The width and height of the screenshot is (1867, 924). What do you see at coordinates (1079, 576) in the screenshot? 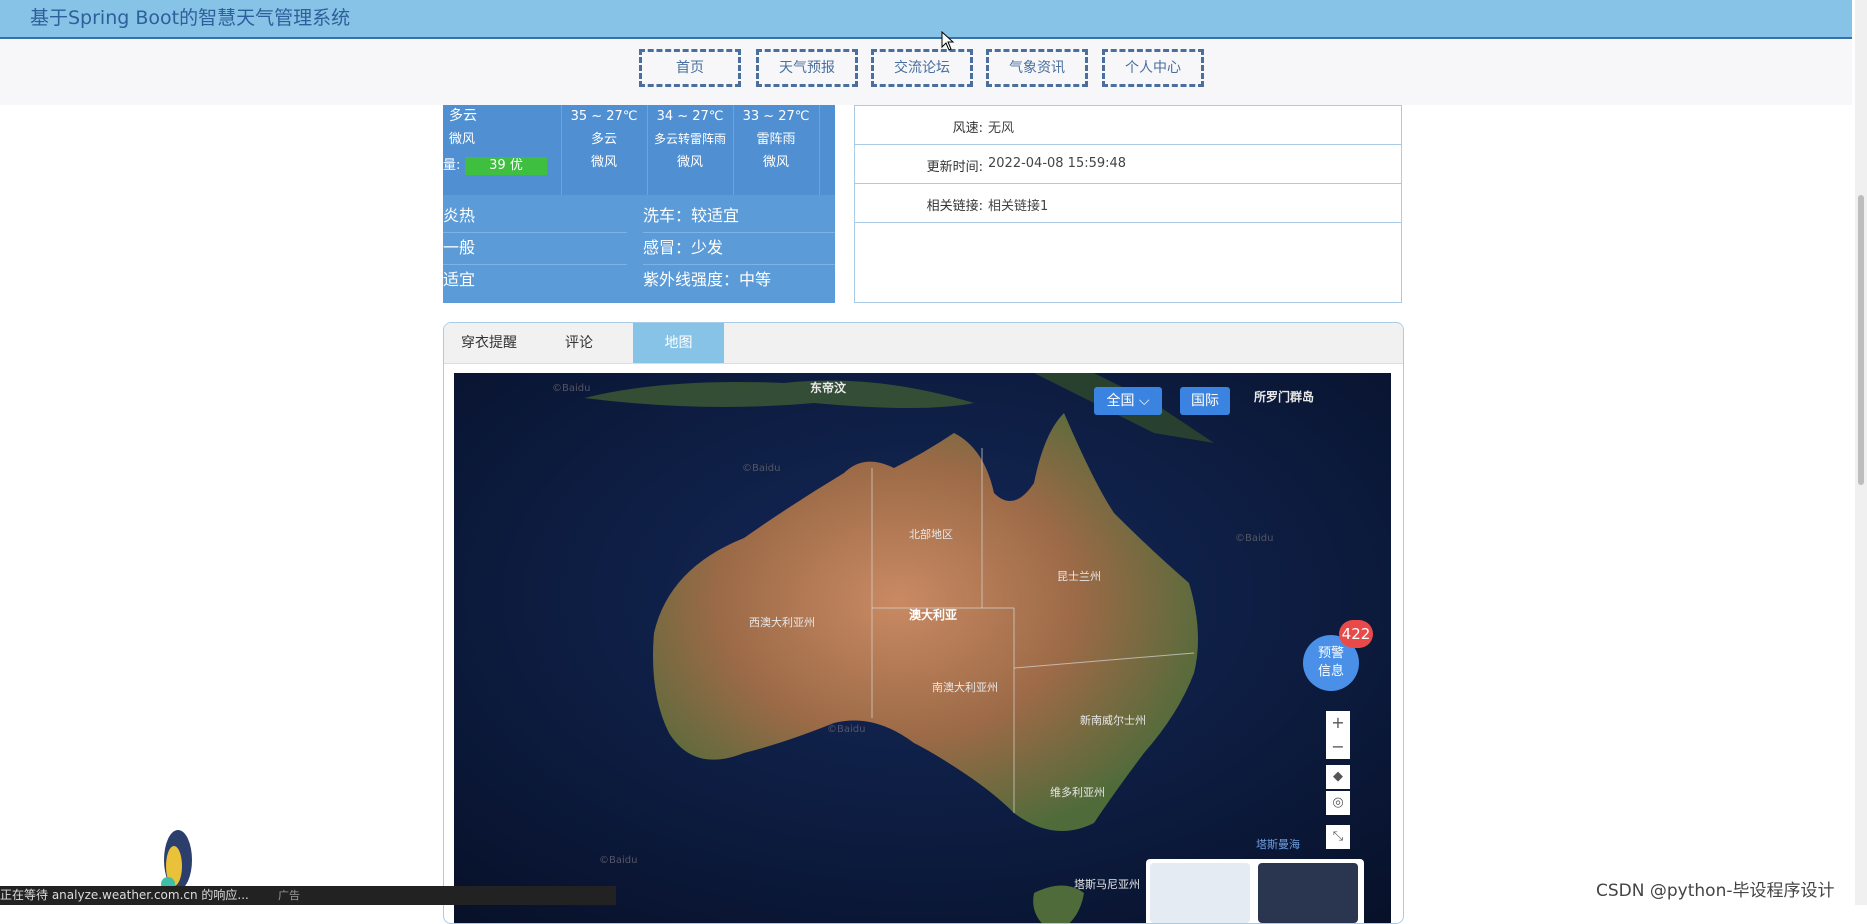
I see `map-label-queensland: 昆士兰州` at bounding box center [1079, 576].